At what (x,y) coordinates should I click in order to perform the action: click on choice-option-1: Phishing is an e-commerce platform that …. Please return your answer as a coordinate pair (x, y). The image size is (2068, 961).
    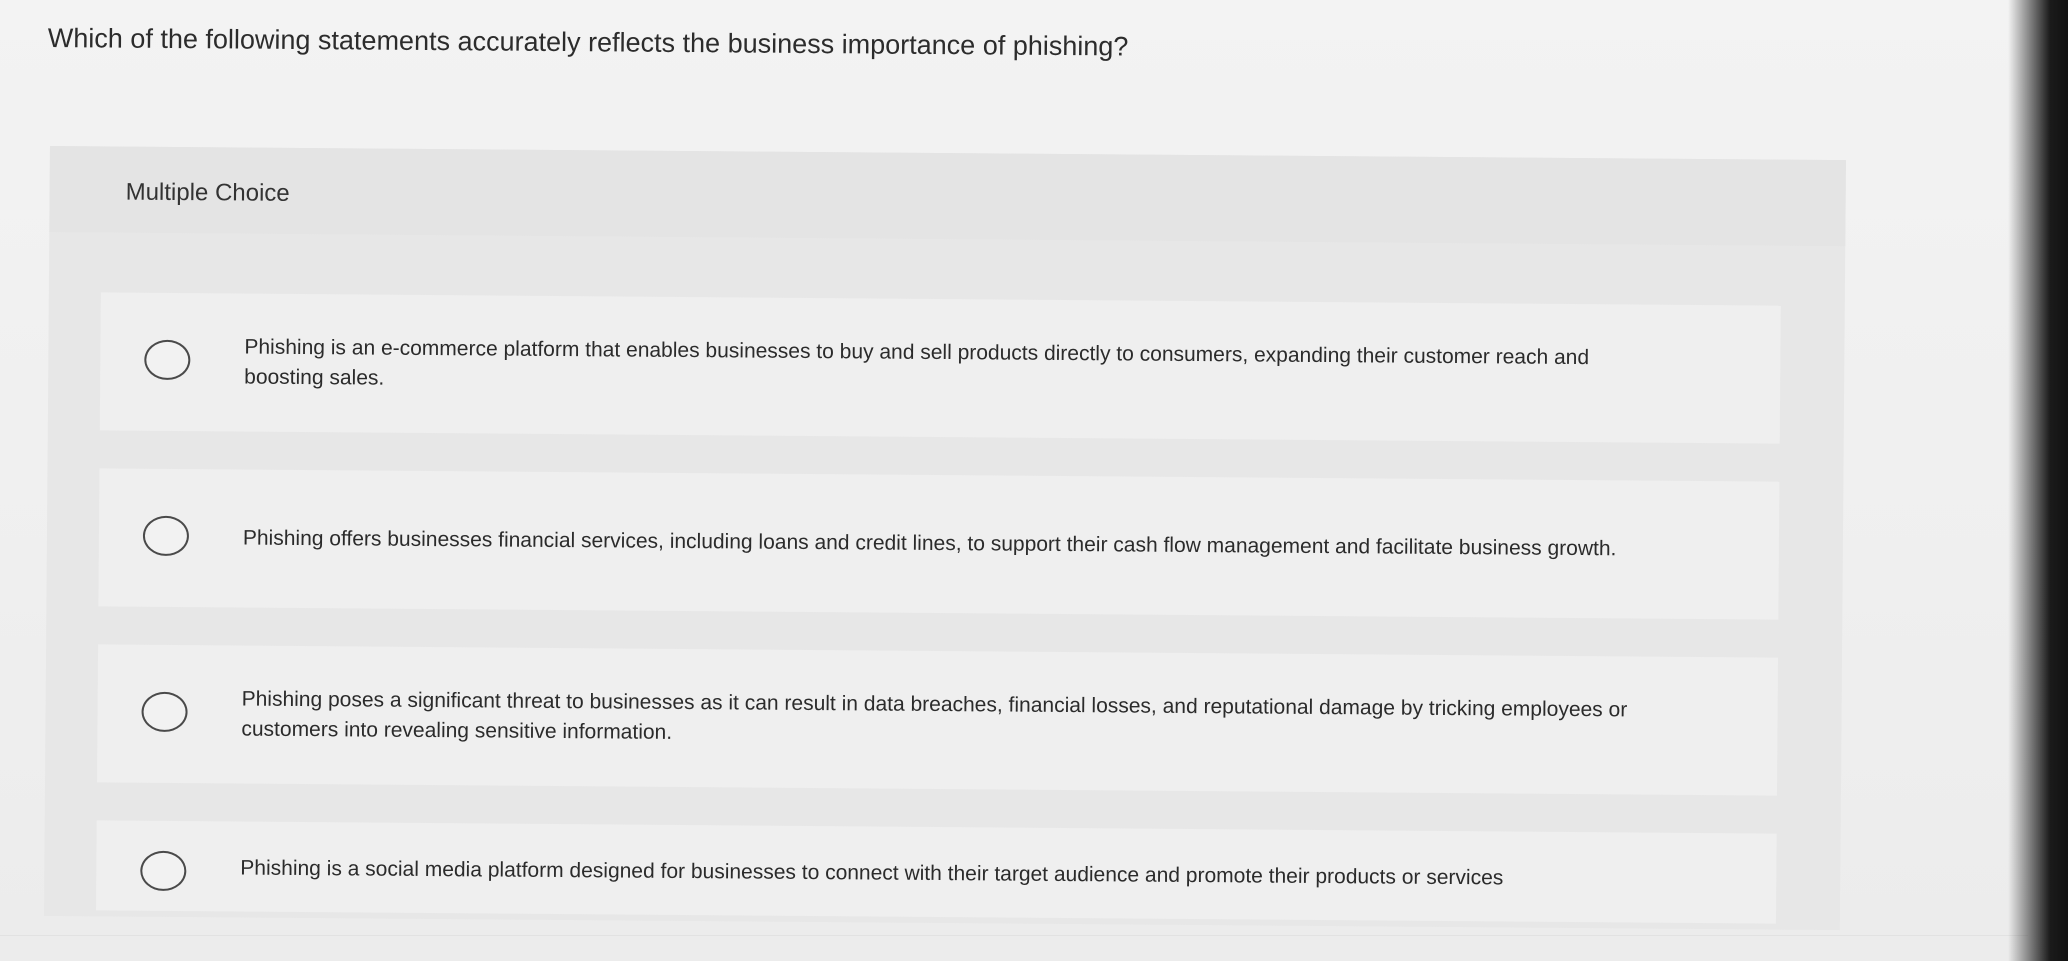
    Looking at the image, I should click on (940, 368).